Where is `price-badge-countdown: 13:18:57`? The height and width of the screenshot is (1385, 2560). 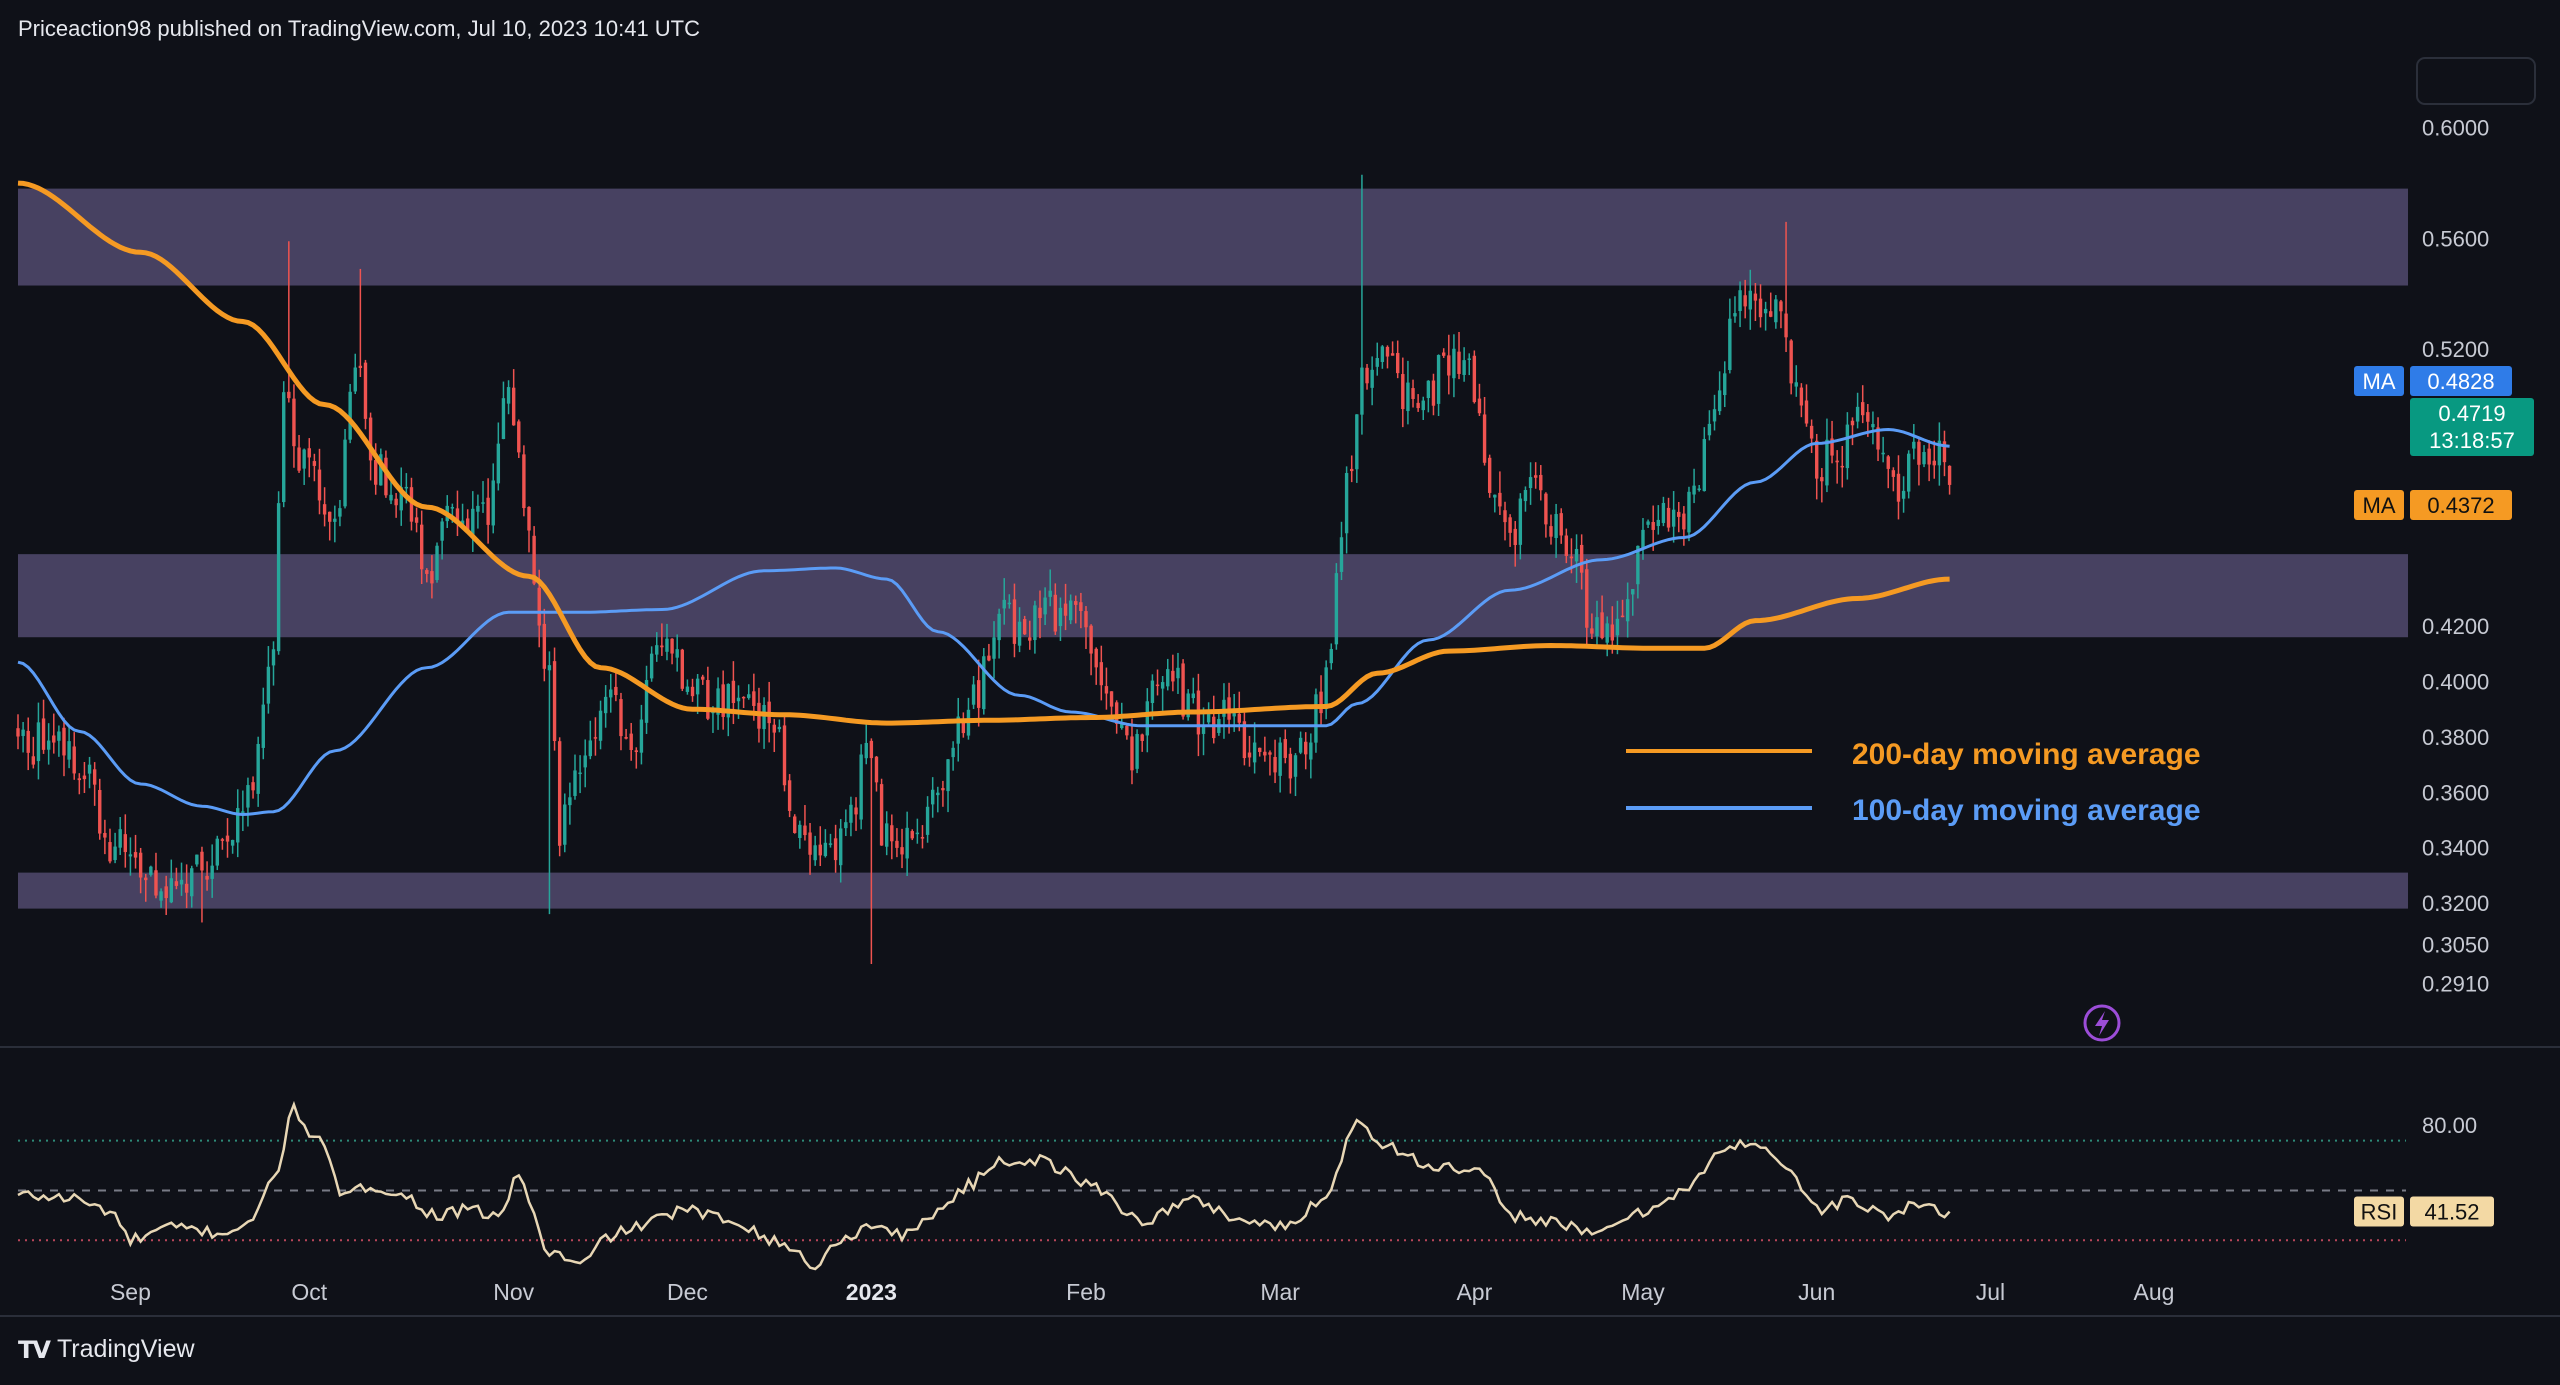 price-badge-countdown: 13:18:57 is located at coordinates (2472, 440).